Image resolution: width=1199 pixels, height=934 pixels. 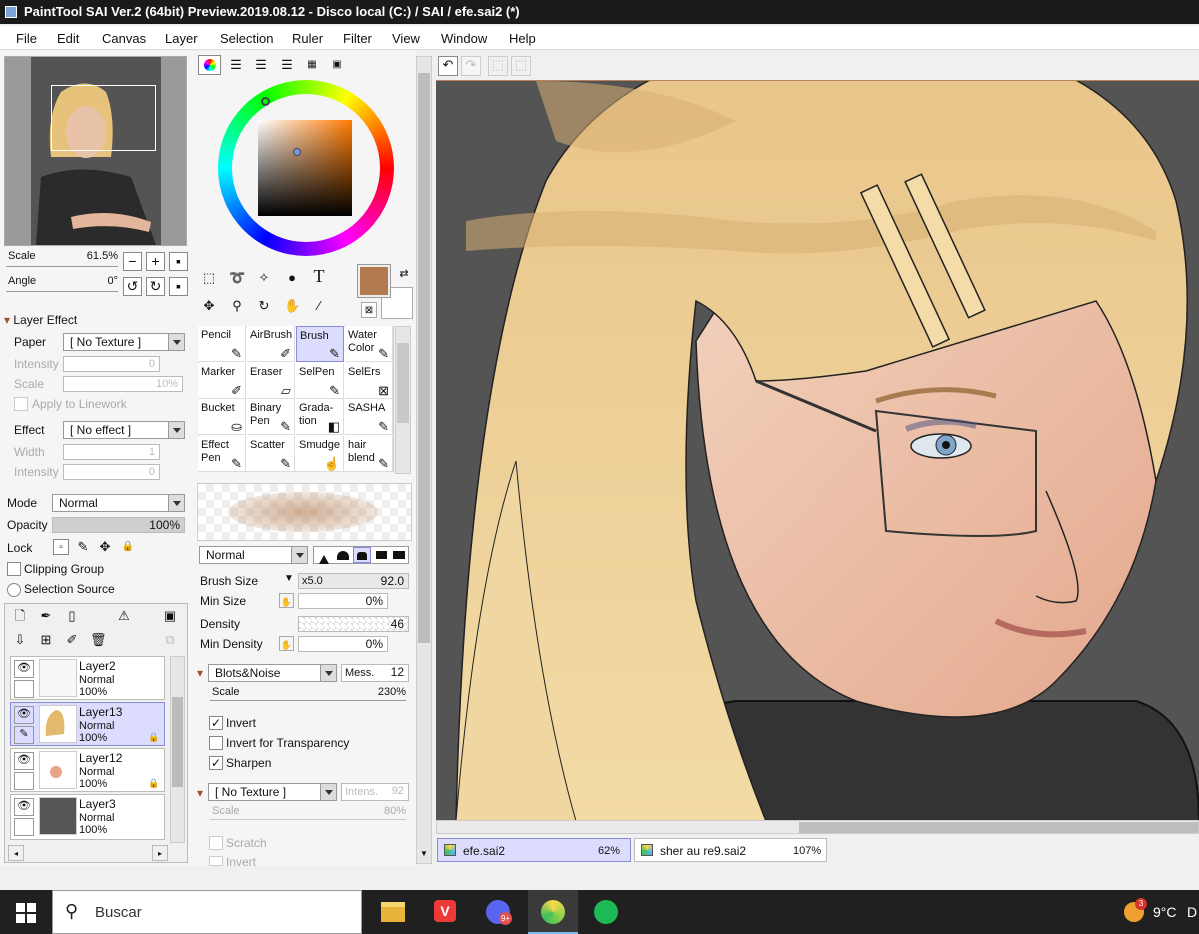 I want to click on lock-move-icon: ✥, so click(x=105, y=547).